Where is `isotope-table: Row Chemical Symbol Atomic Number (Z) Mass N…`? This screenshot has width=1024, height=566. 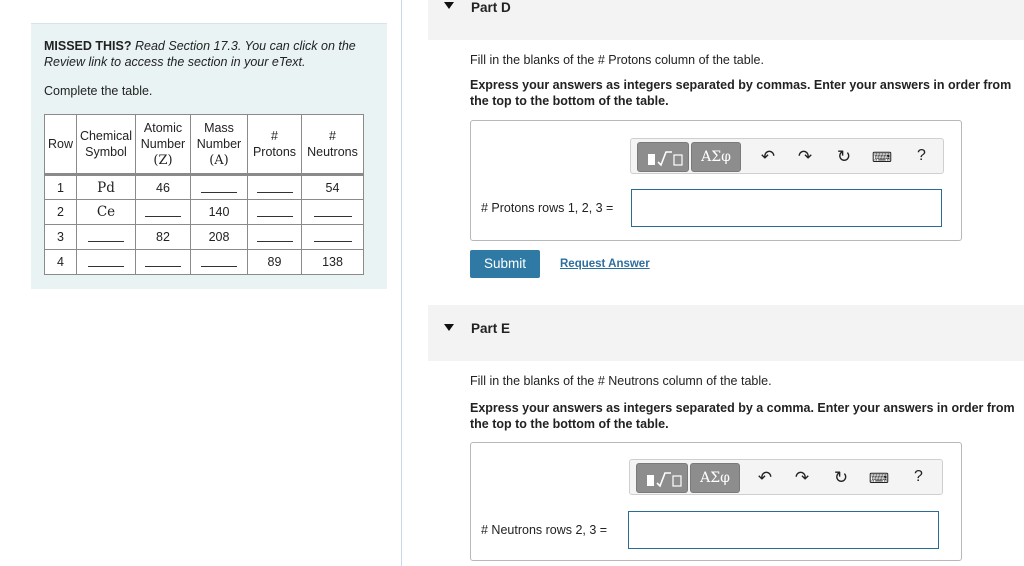 isotope-table: Row Chemical Symbol Atomic Number (Z) Mass N… is located at coordinates (204, 194).